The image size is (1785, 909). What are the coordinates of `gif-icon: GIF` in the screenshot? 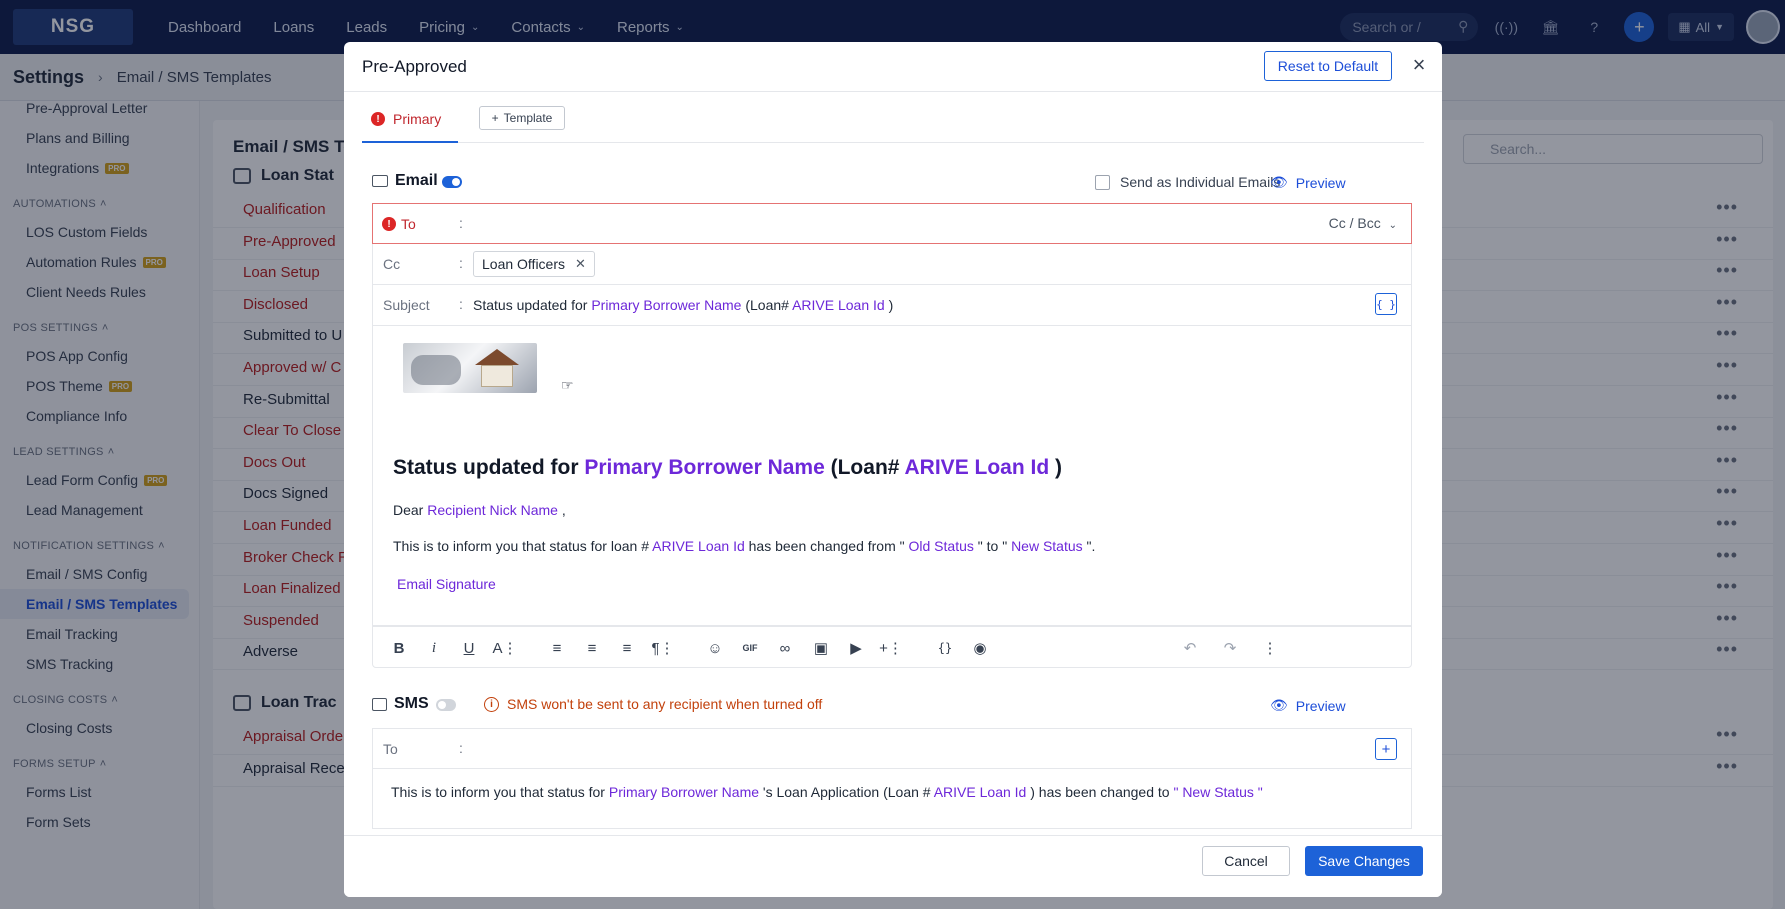 It's located at (750, 648).